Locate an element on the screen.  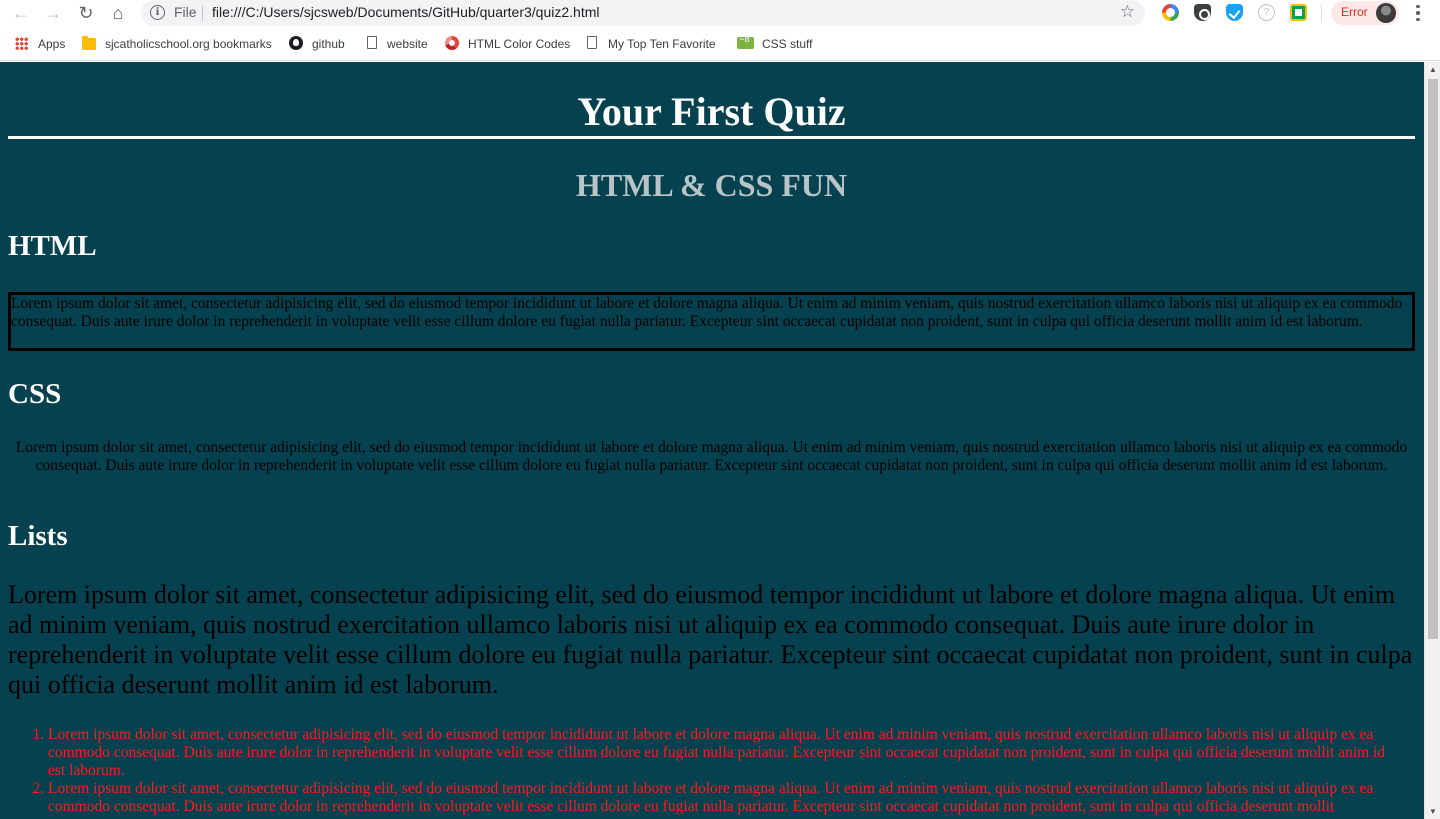
bookmark-github: github is located at coordinates (328, 44).